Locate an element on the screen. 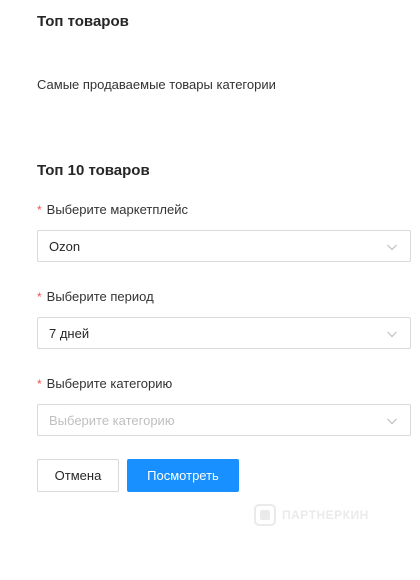 Image resolution: width=420 pixels, height=580 pixels. page-title: Топ товаров is located at coordinates (83, 21).